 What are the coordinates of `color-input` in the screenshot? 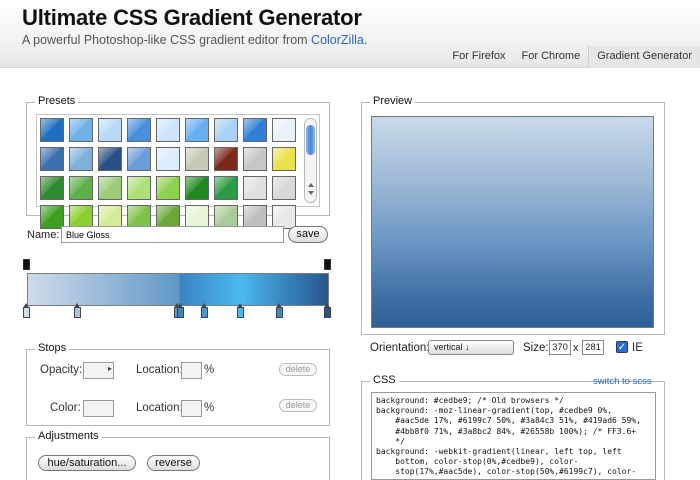 It's located at (98, 408).